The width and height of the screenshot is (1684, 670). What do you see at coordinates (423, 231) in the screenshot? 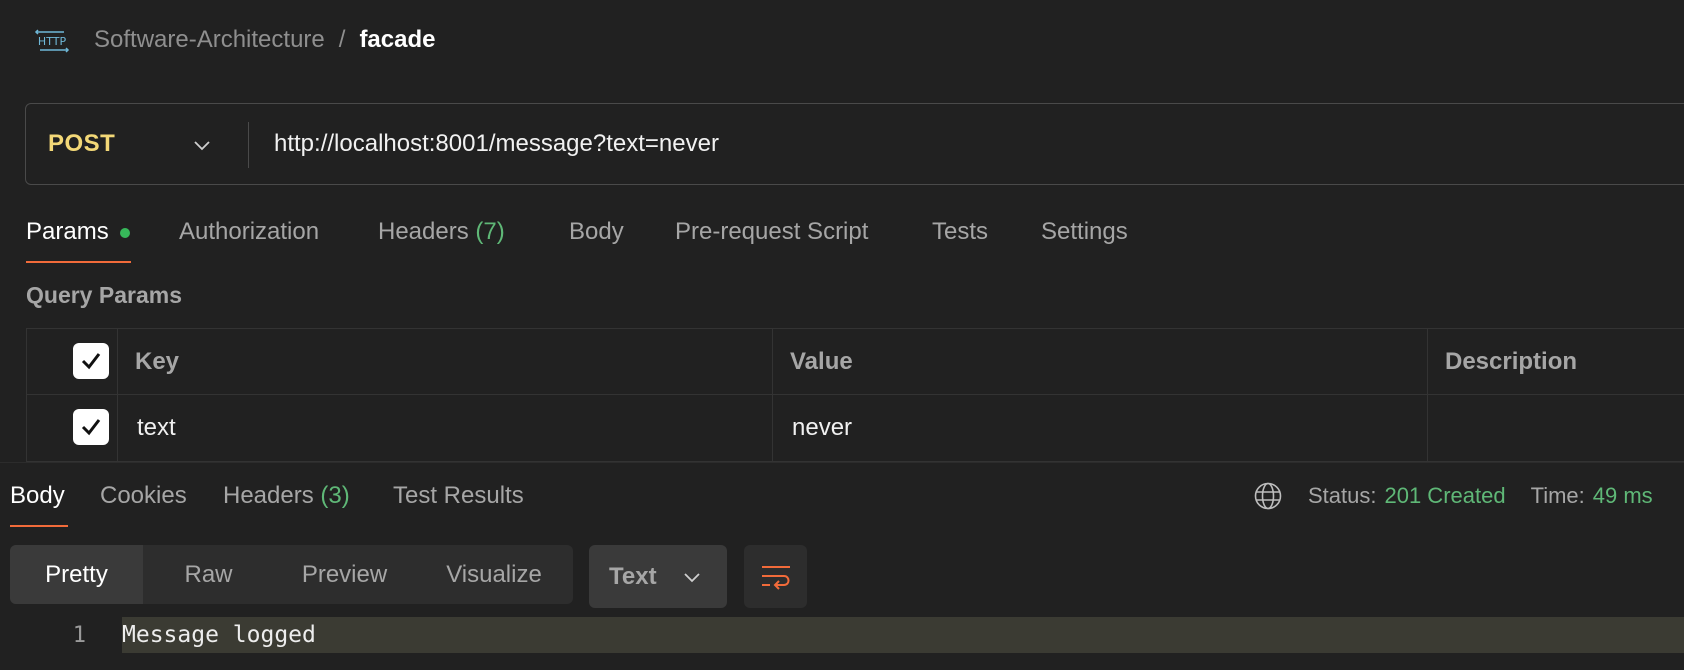
I see `tab-headers-label: Headers` at bounding box center [423, 231].